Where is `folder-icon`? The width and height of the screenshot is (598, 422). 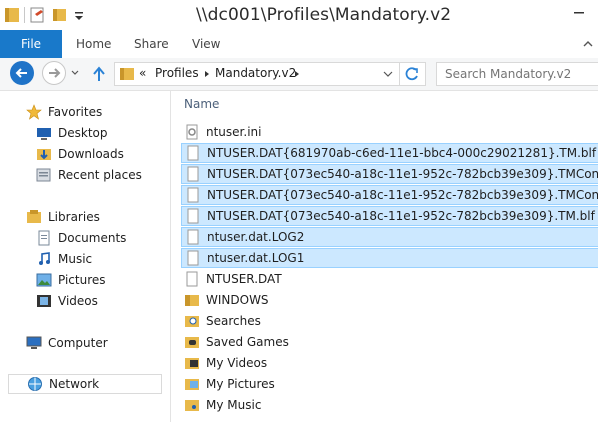
folder-icon is located at coordinates (127, 74).